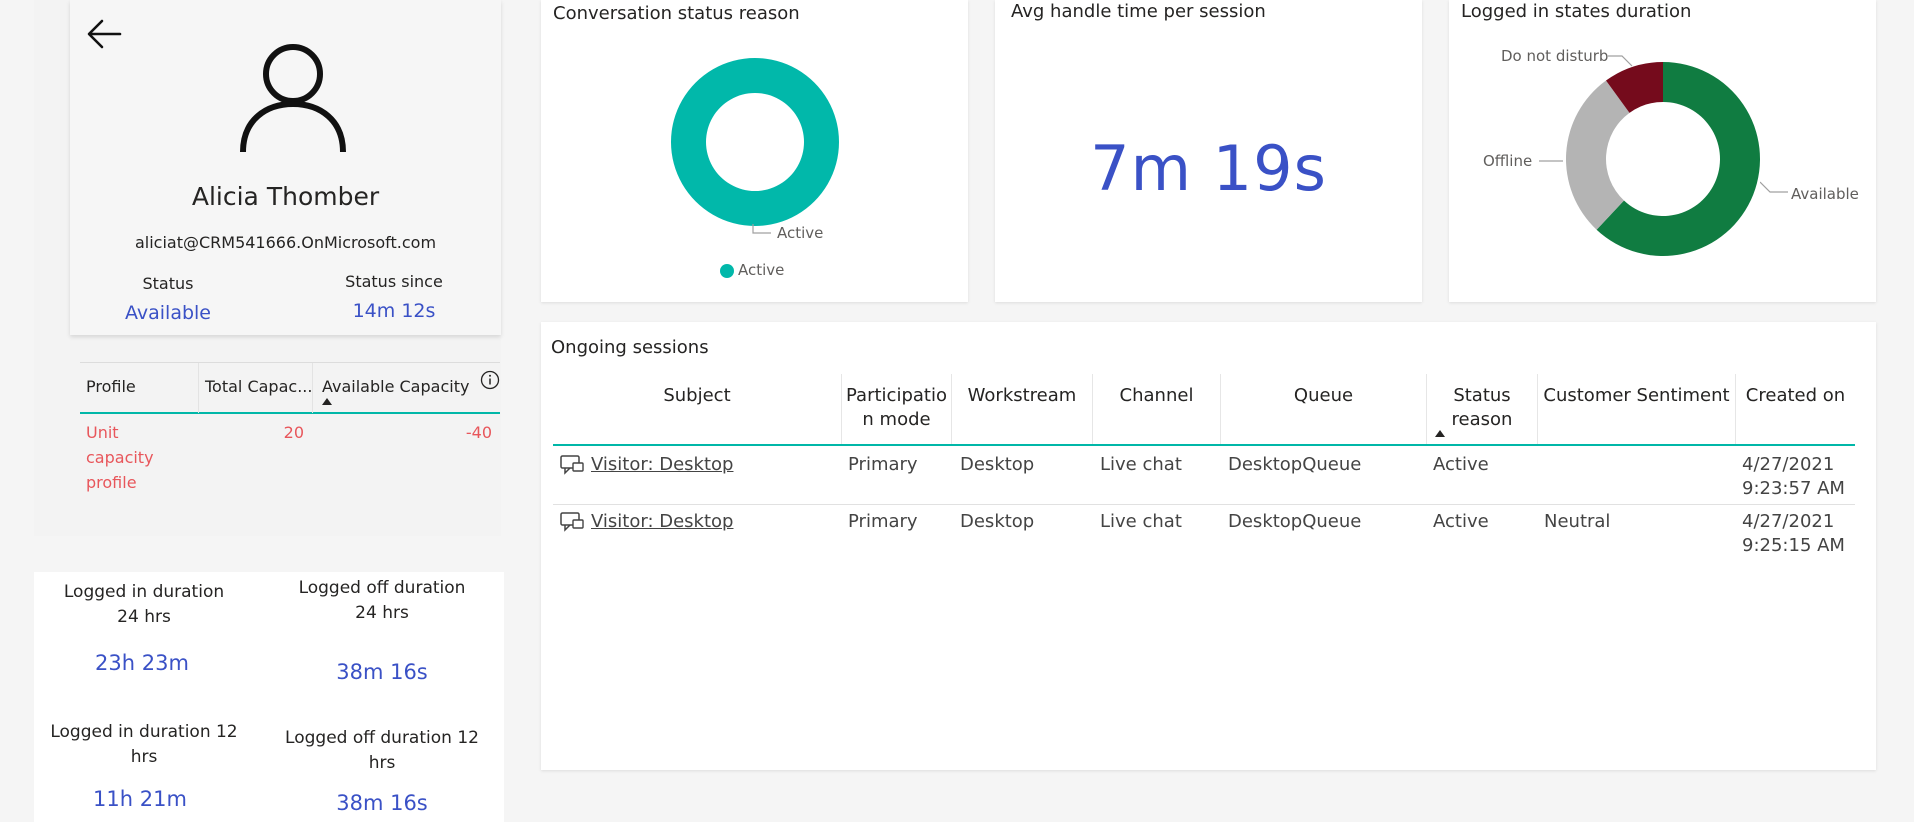  I want to click on status-value: Available, so click(167, 313).